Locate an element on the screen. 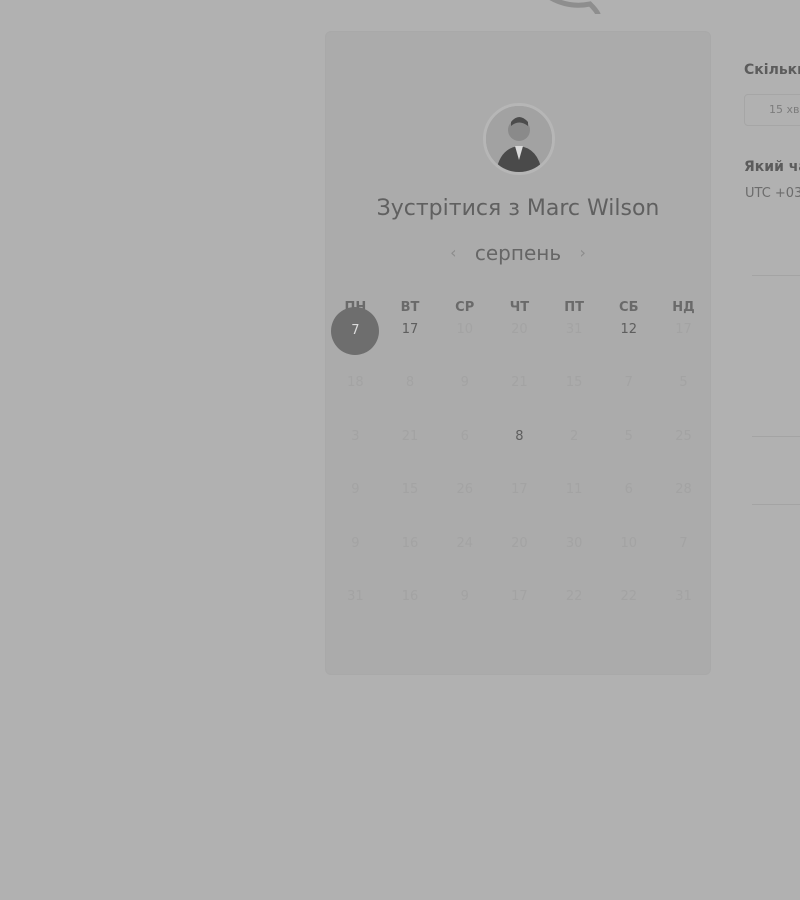 The width and height of the screenshot is (800, 900). host-avatar is located at coordinates (519, 139).